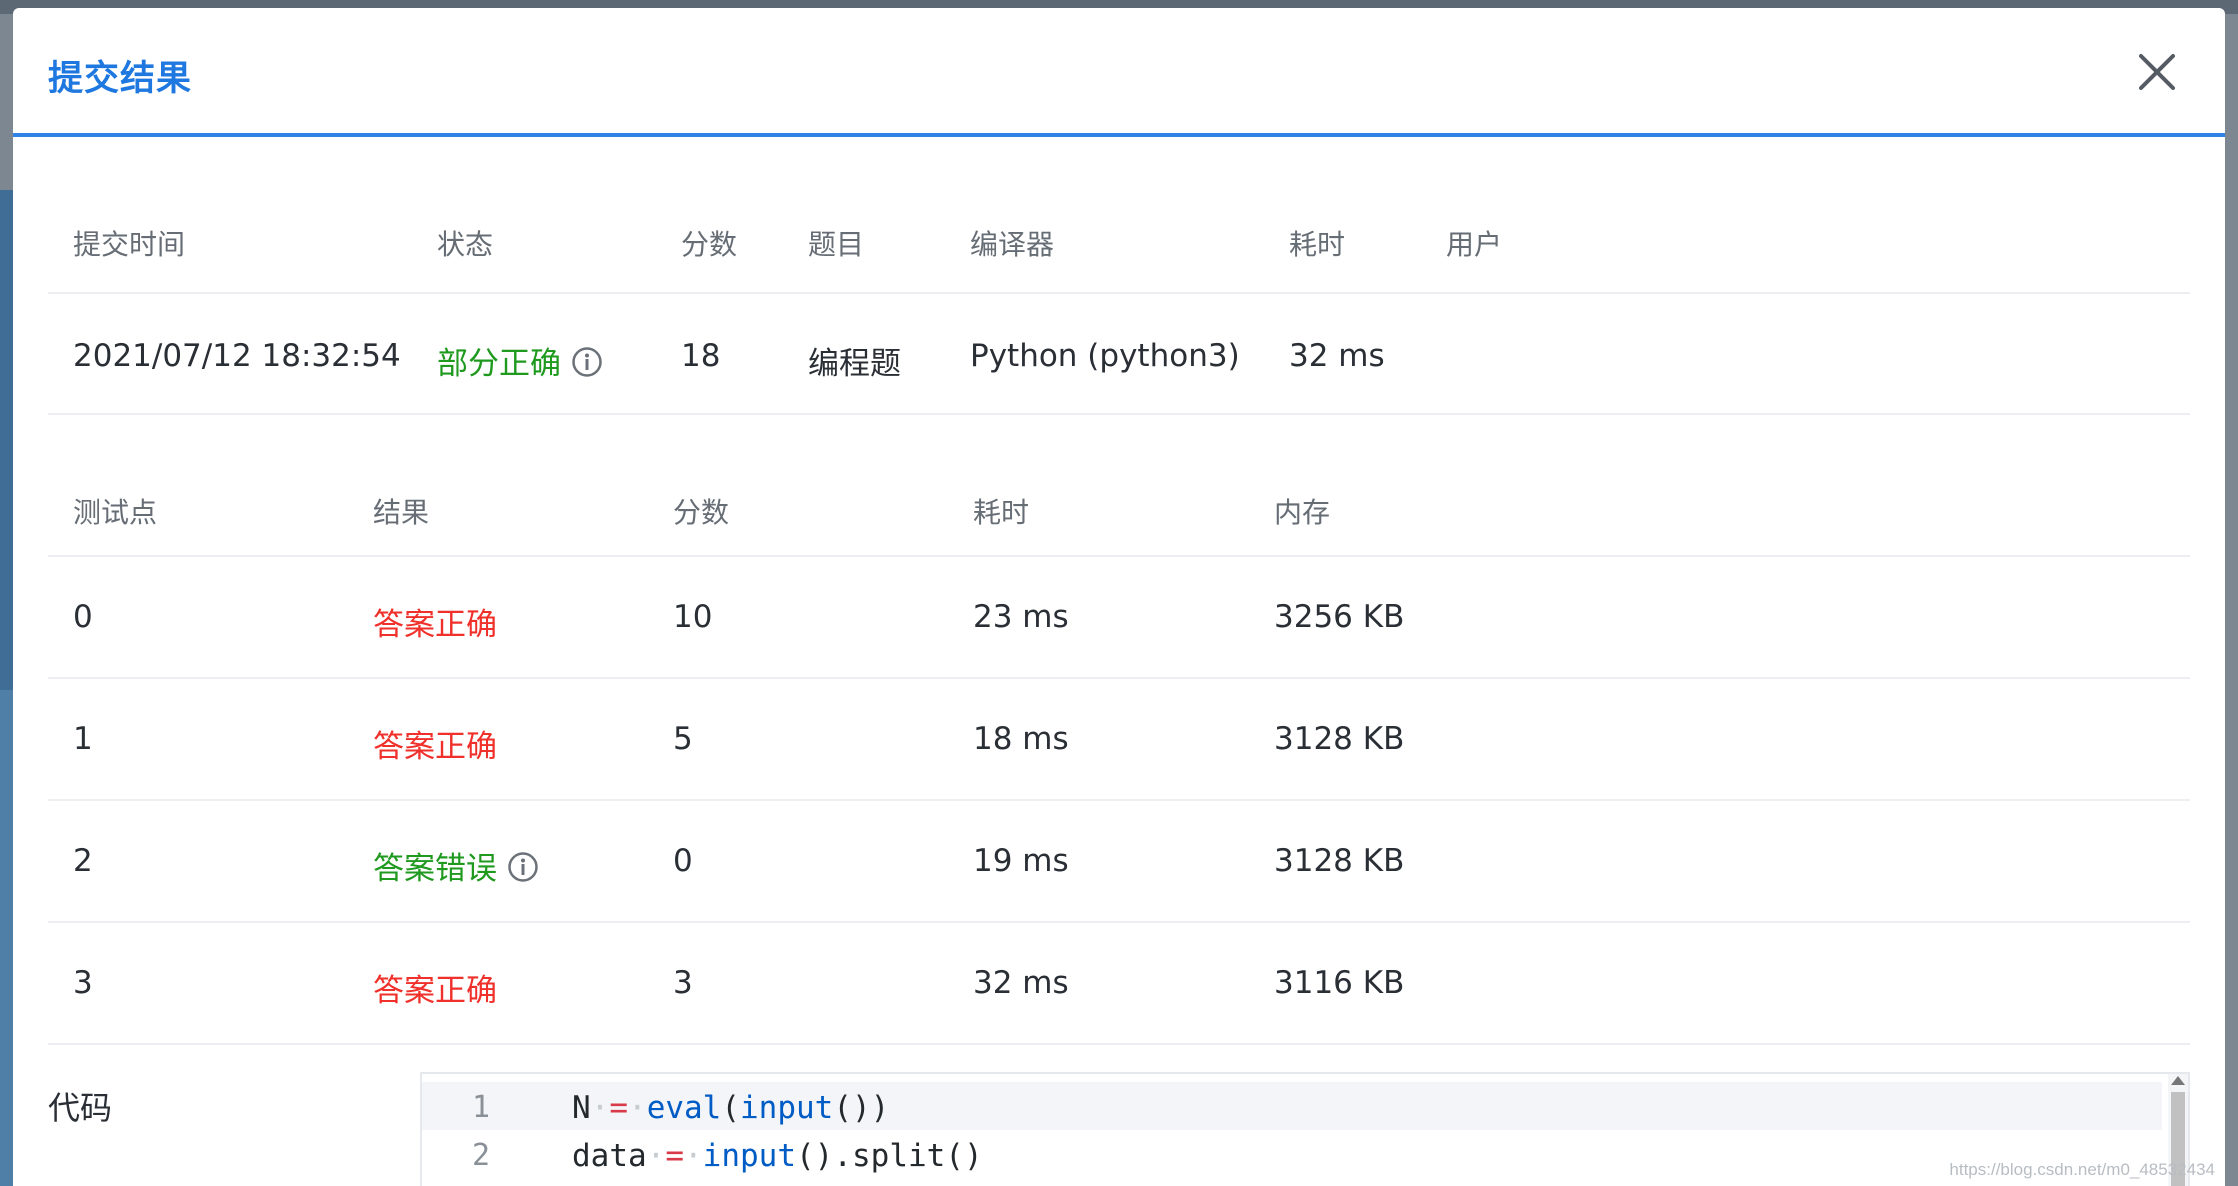  I want to click on header-memory: 内存, so click(1302, 512).